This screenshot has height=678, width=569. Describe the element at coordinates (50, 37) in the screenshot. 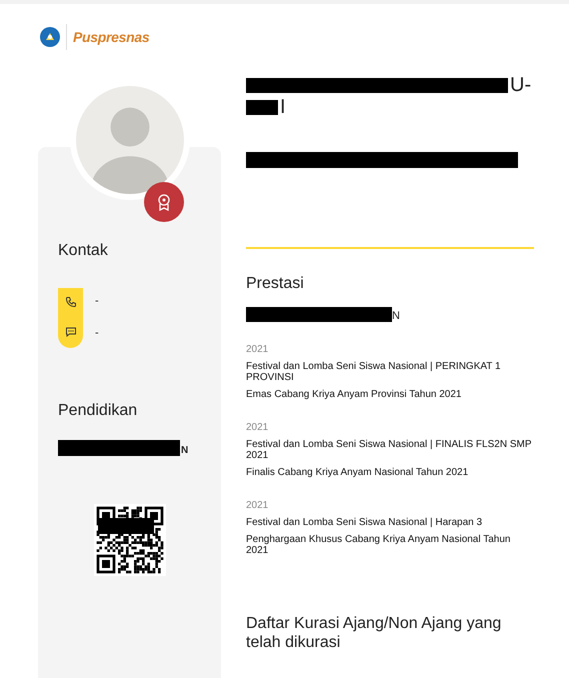

I see `emblem-icon` at that location.